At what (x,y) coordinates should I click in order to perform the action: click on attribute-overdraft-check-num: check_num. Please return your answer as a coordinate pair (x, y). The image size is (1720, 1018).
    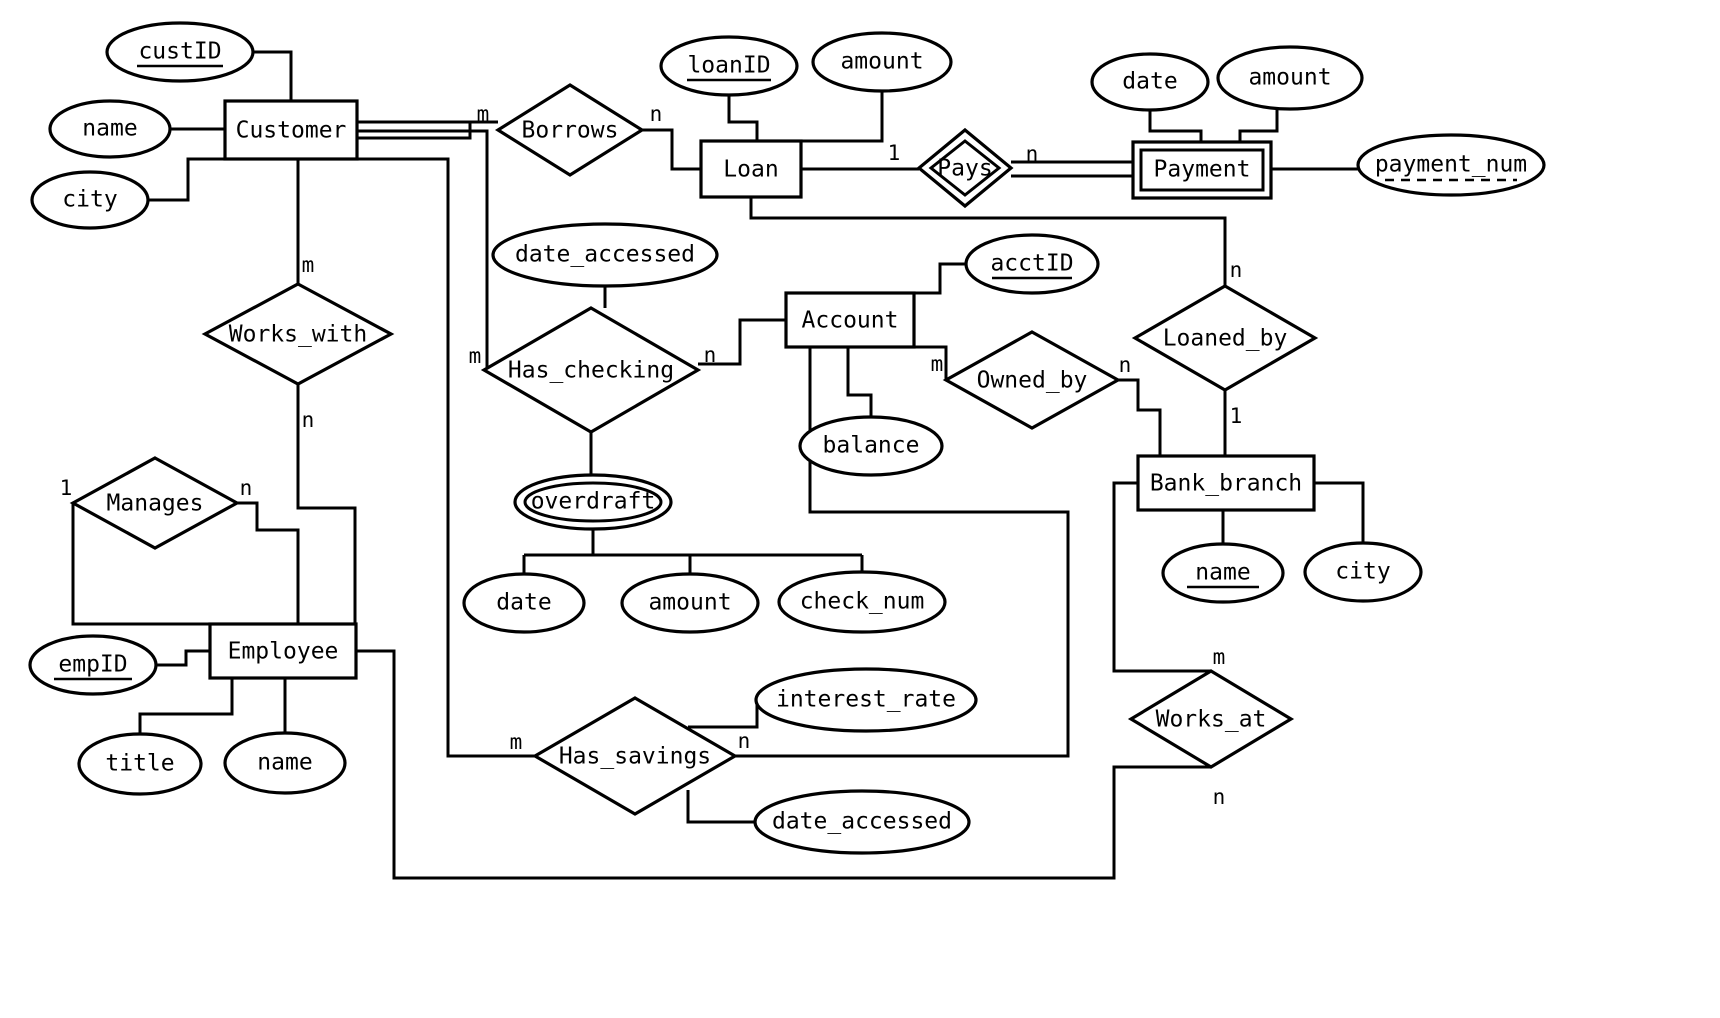
    Looking at the image, I should click on (862, 602).